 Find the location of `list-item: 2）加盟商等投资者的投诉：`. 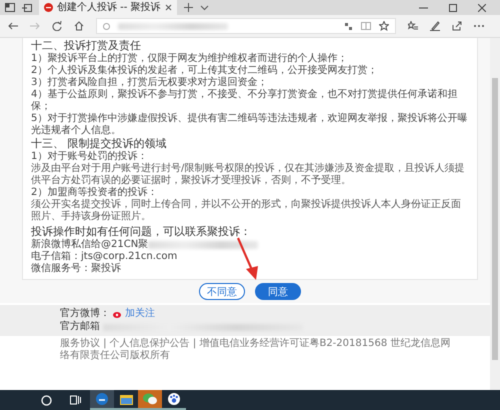

list-item: 2）加盟商等投资者的投诉： is located at coordinates (94, 192).